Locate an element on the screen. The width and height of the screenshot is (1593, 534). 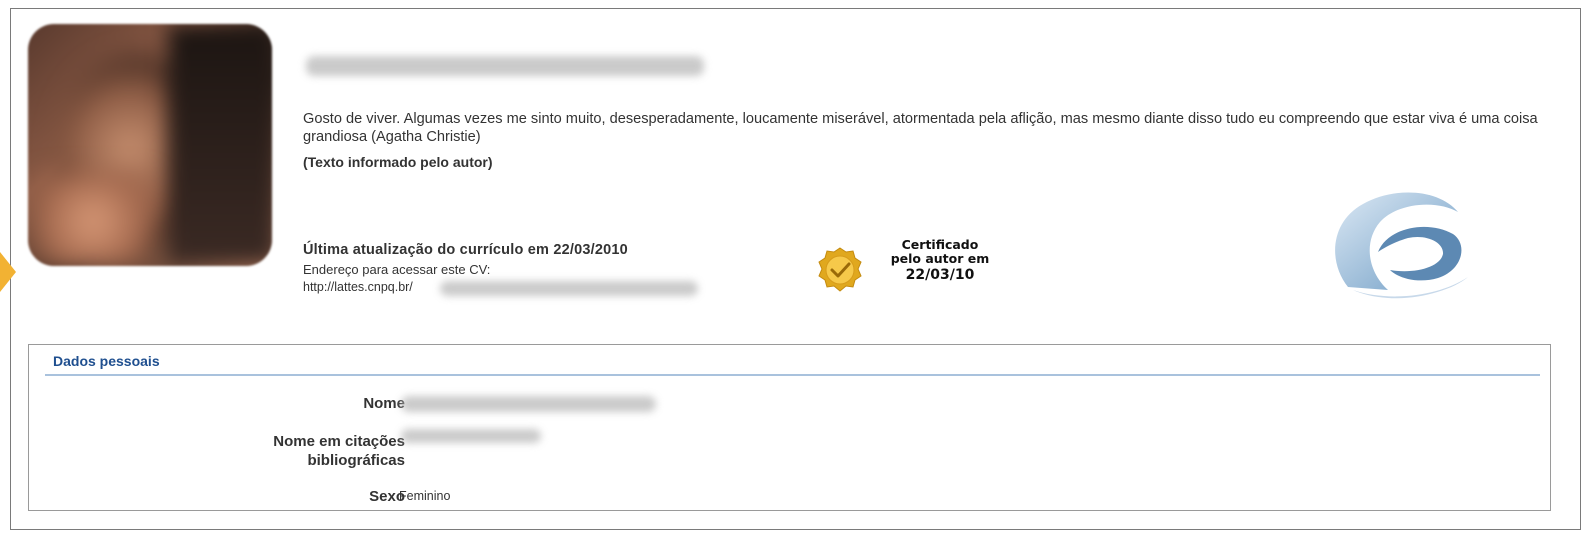
sex-value: Feminino is located at coordinates (425, 496).